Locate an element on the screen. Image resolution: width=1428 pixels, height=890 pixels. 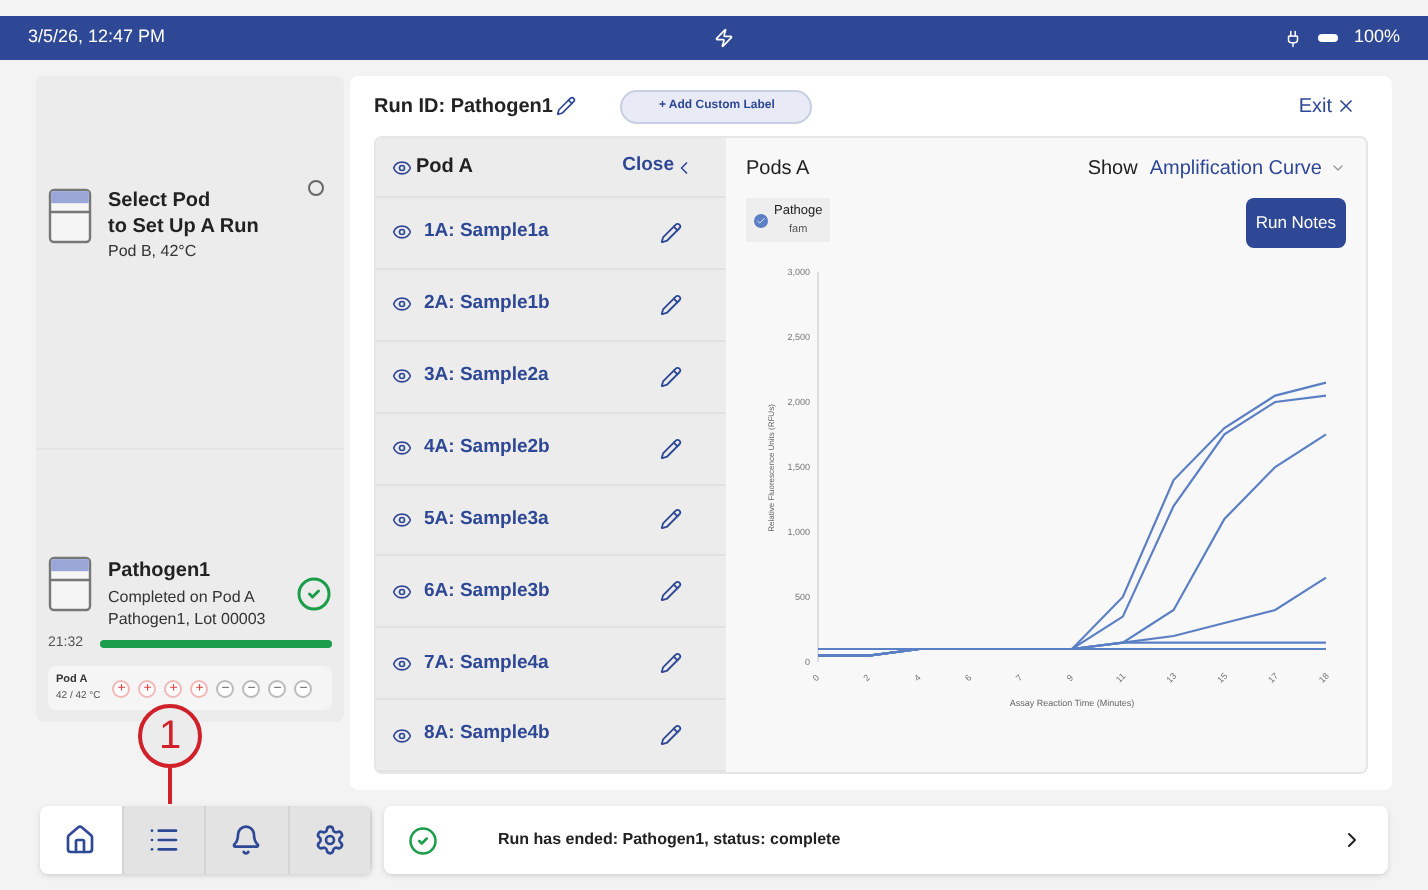
chart-title: Pods A is located at coordinates (778, 169).